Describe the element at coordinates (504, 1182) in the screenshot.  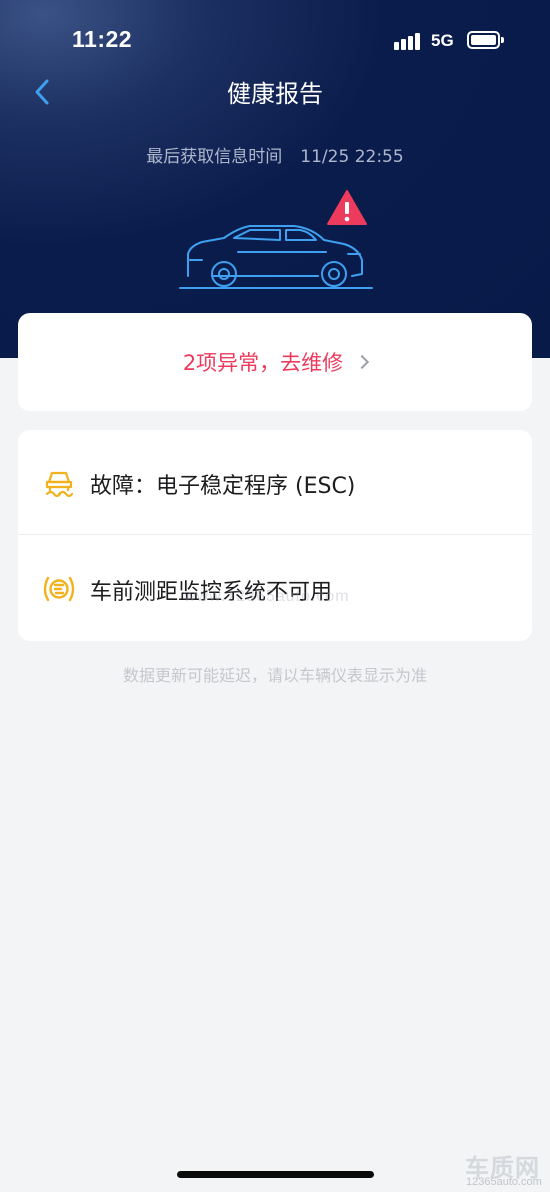
I see `watermark-url: 12365auto.com` at that location.